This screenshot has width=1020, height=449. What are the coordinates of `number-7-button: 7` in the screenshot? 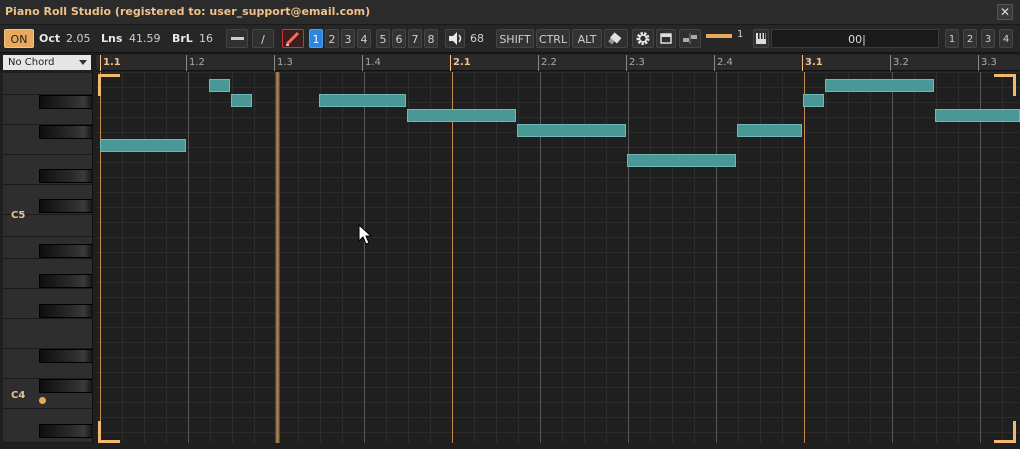 It's located at (415, 38).